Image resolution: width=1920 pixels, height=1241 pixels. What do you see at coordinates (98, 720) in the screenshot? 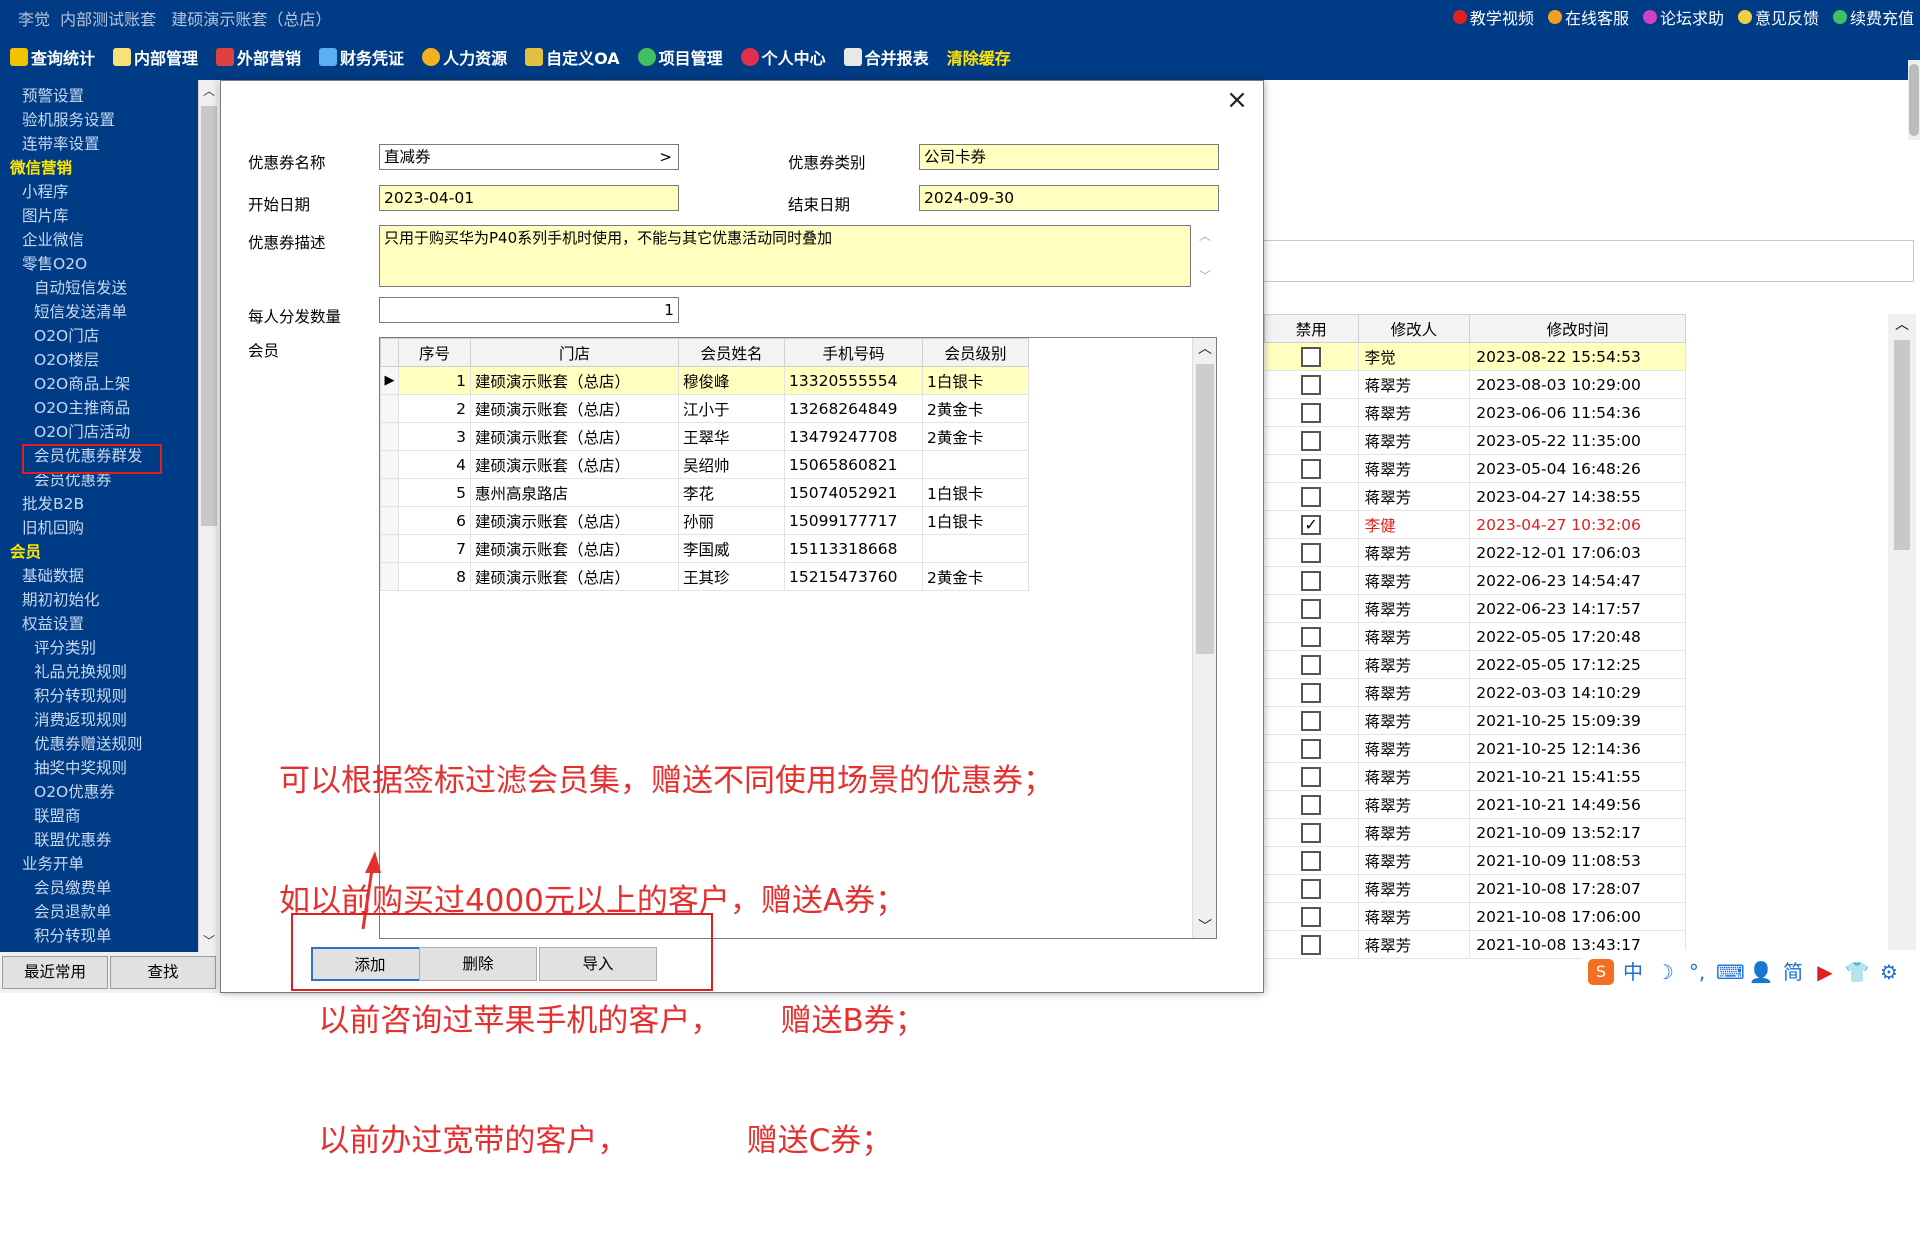
I see `sidebar-item: 消费返现规则` at bounding box center [98, 720].